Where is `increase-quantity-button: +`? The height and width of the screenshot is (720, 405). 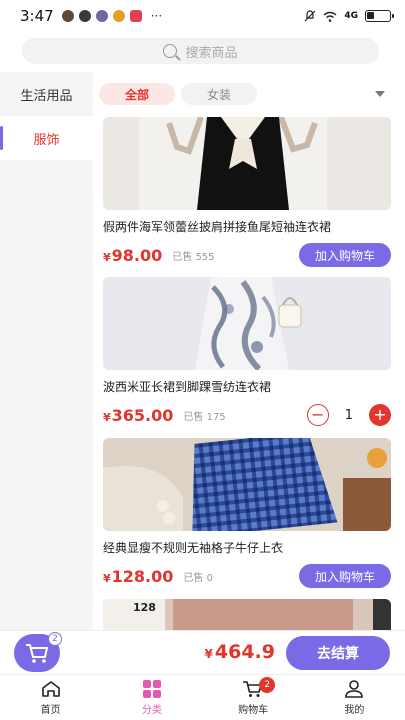 increase-quantity-button: + is located at coordinates (380, 415).